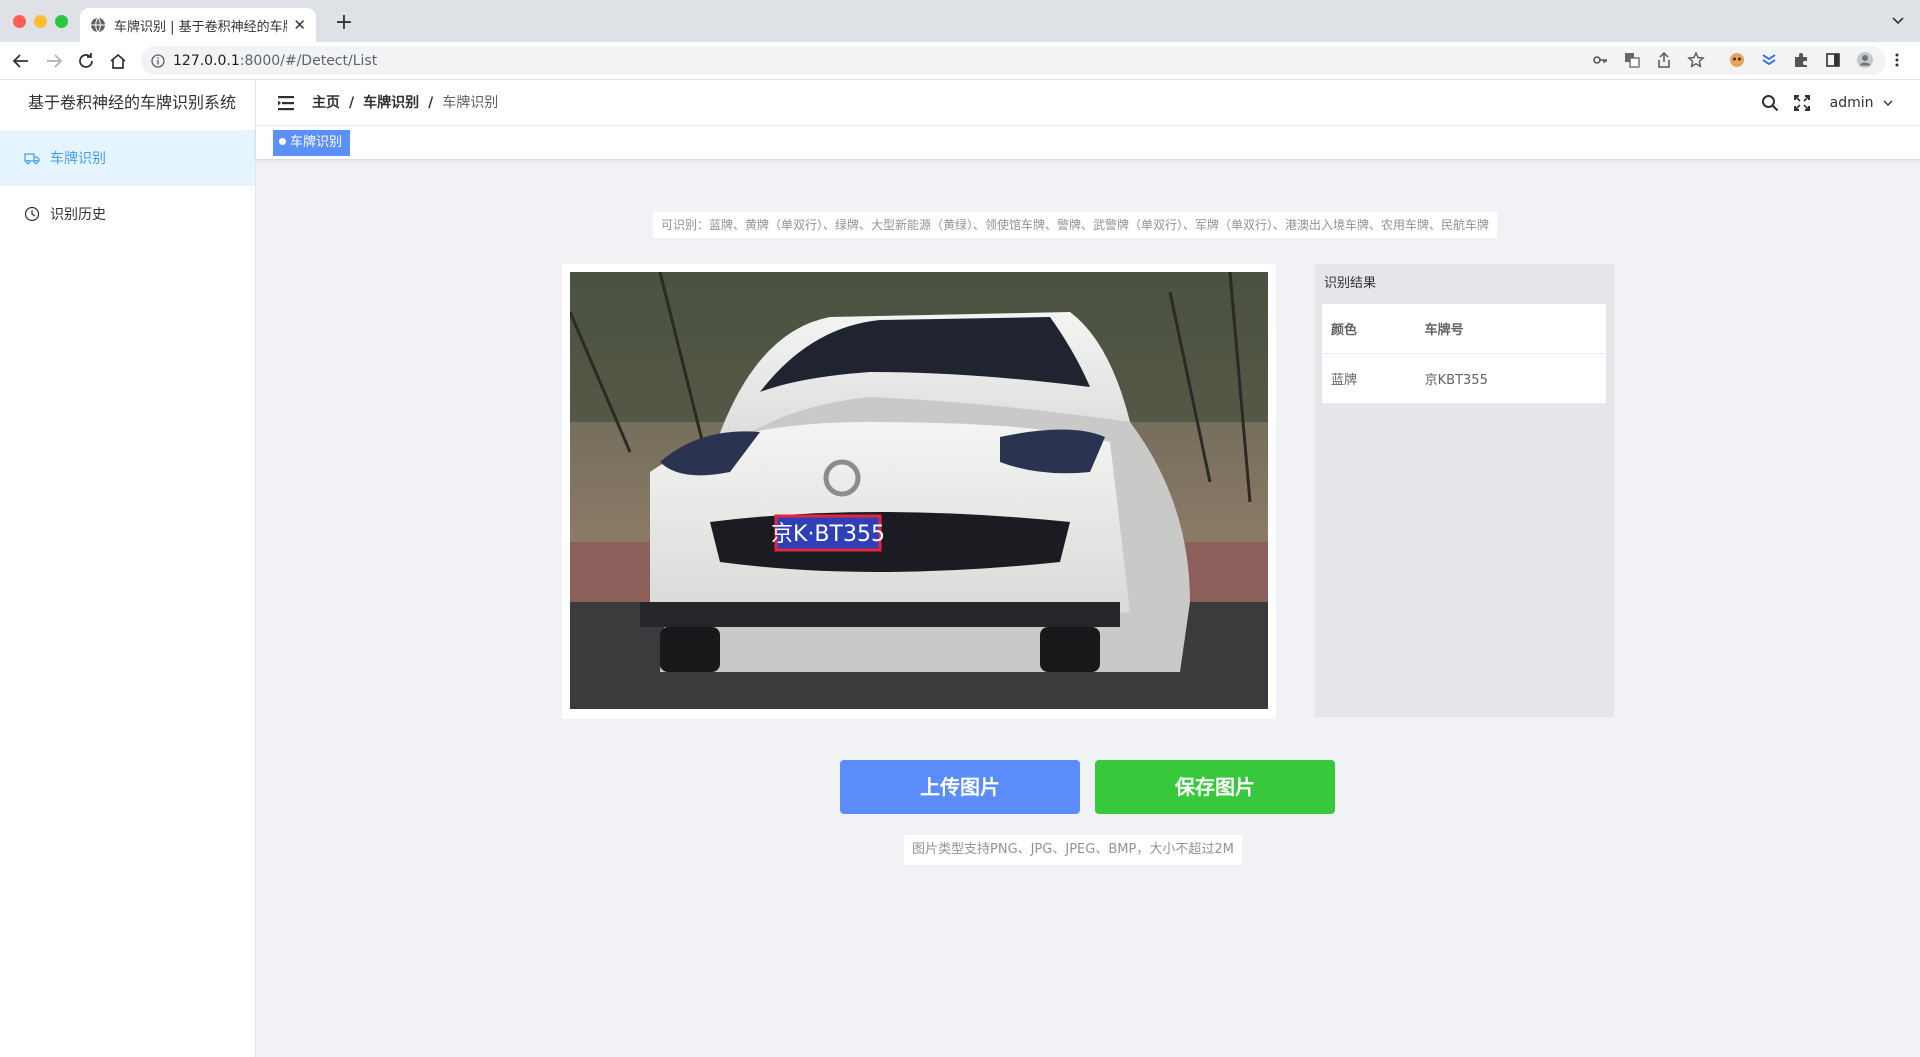 The width and height of the screenshot is (1920, 1057). What do you see at coordinates (1369, 329) in the screenshot?
I see `column-header-color: 颜色` at bounding box center [1369, 329].